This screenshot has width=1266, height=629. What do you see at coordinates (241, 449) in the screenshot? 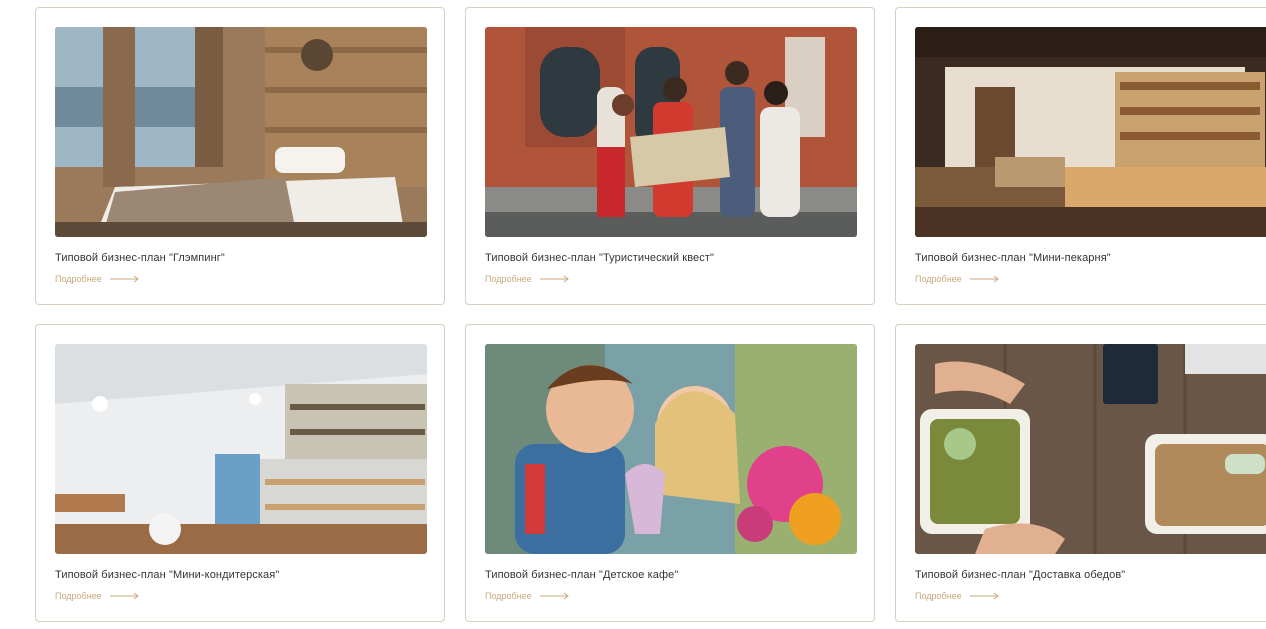
I see `mini-confectionery-photo` at bounding box center [241, 449].